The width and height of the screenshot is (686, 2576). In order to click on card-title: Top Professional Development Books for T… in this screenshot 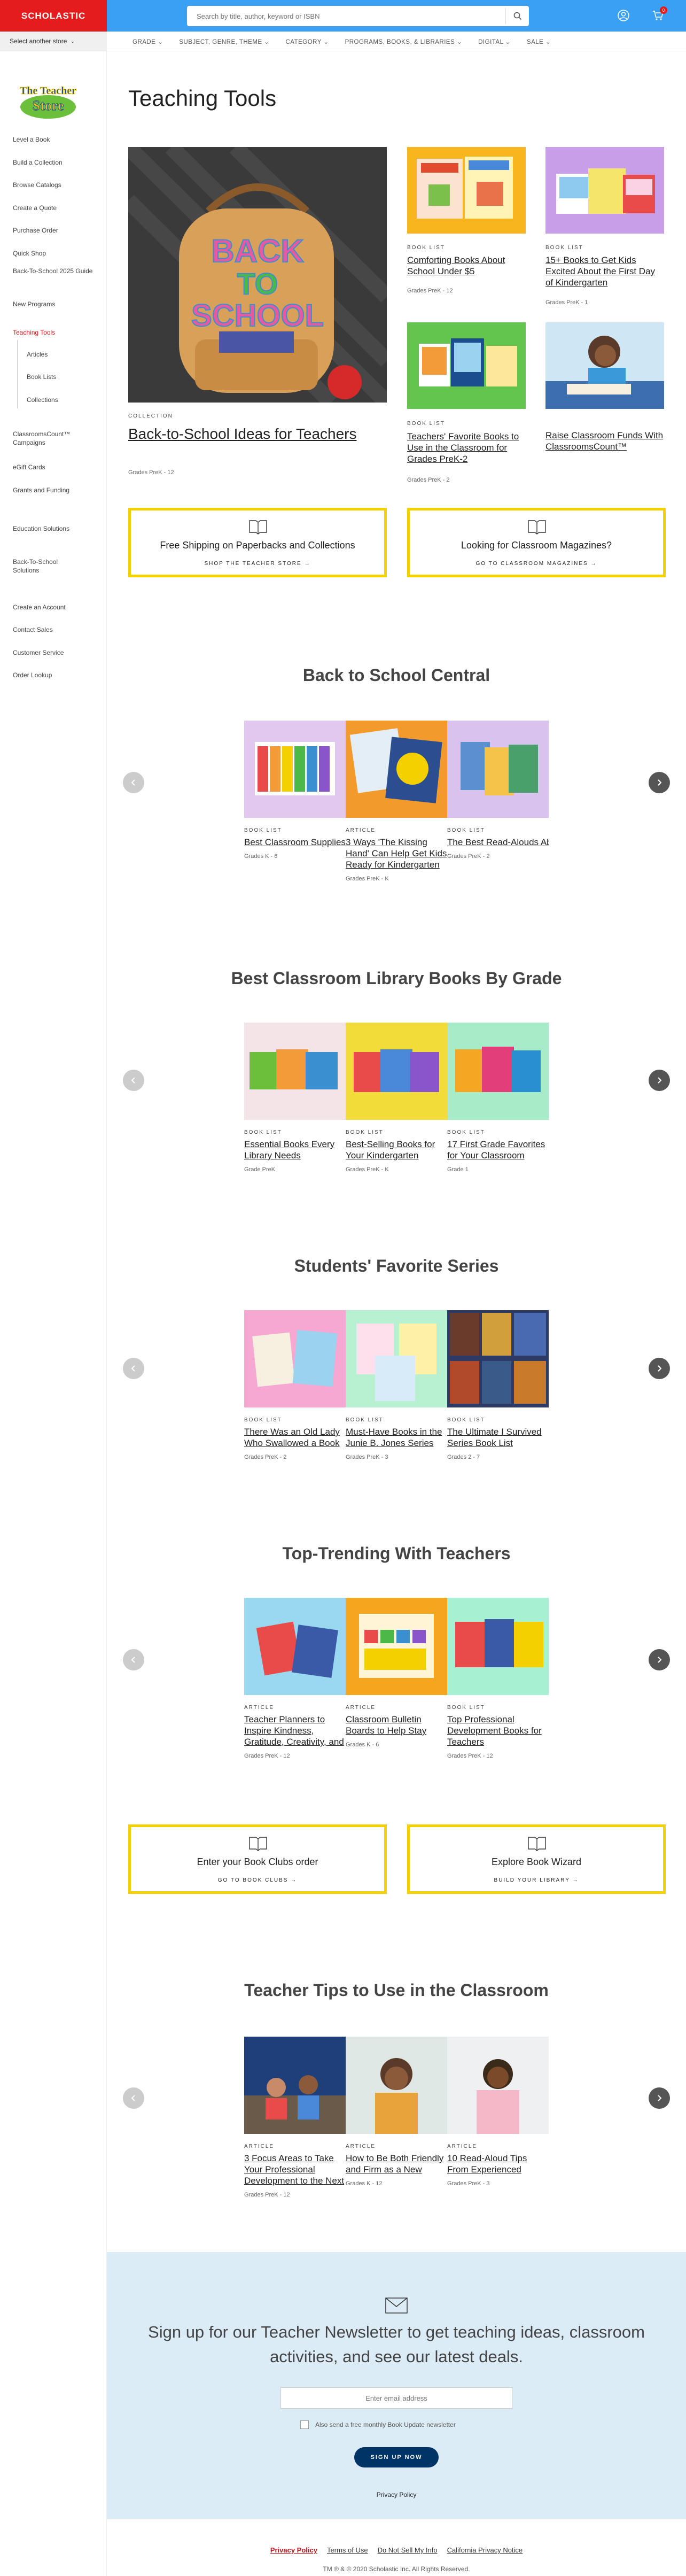, I will do `click(498, 1730)`.